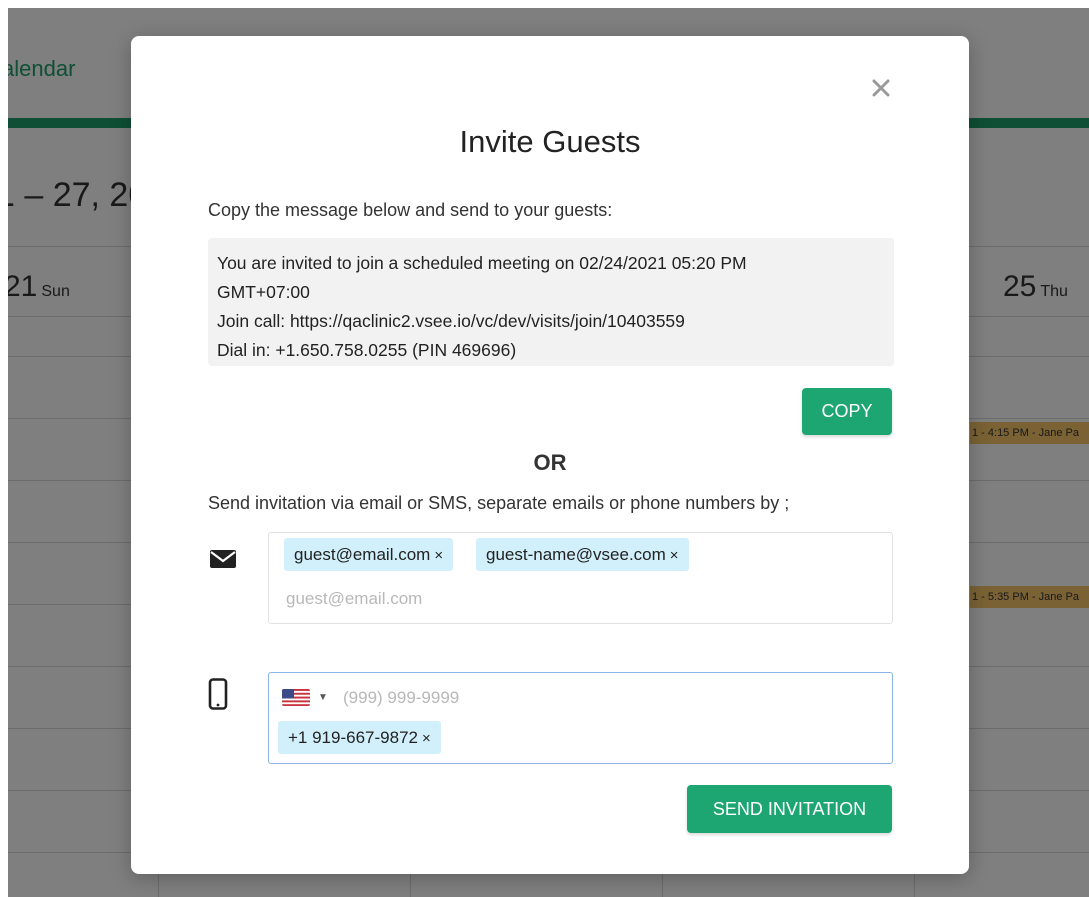  What do you see at coordinates (263, 292) in the screenshot?
I see `message-line: GMT+07:00` at bounding box center [263, 292].